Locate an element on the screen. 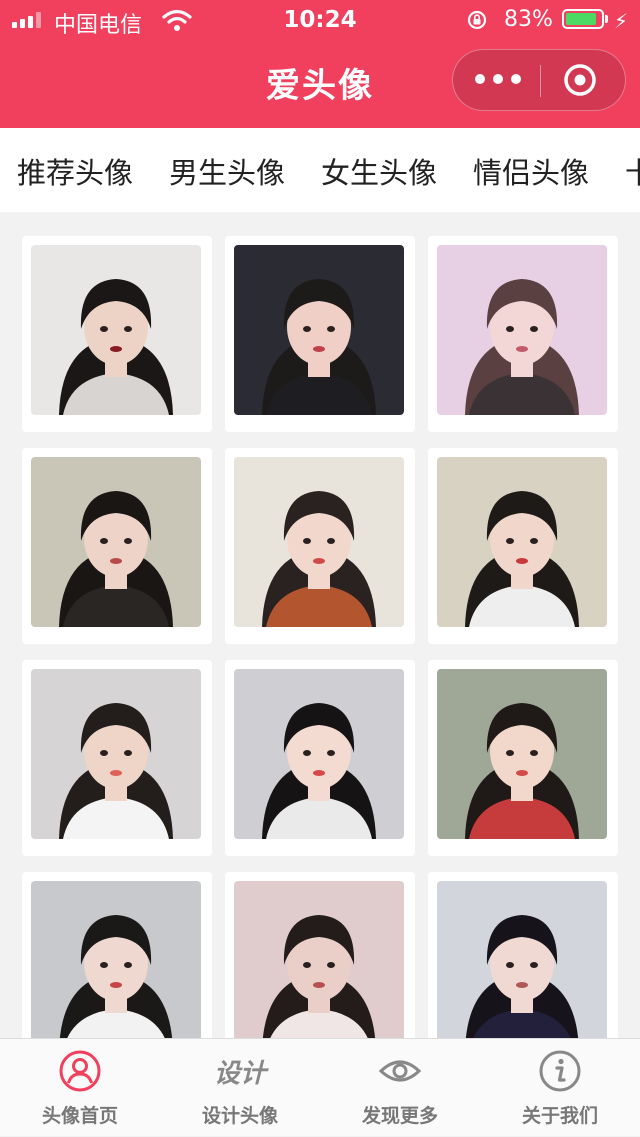  close-miniprogram-icon is located at coordinates (580, 80).